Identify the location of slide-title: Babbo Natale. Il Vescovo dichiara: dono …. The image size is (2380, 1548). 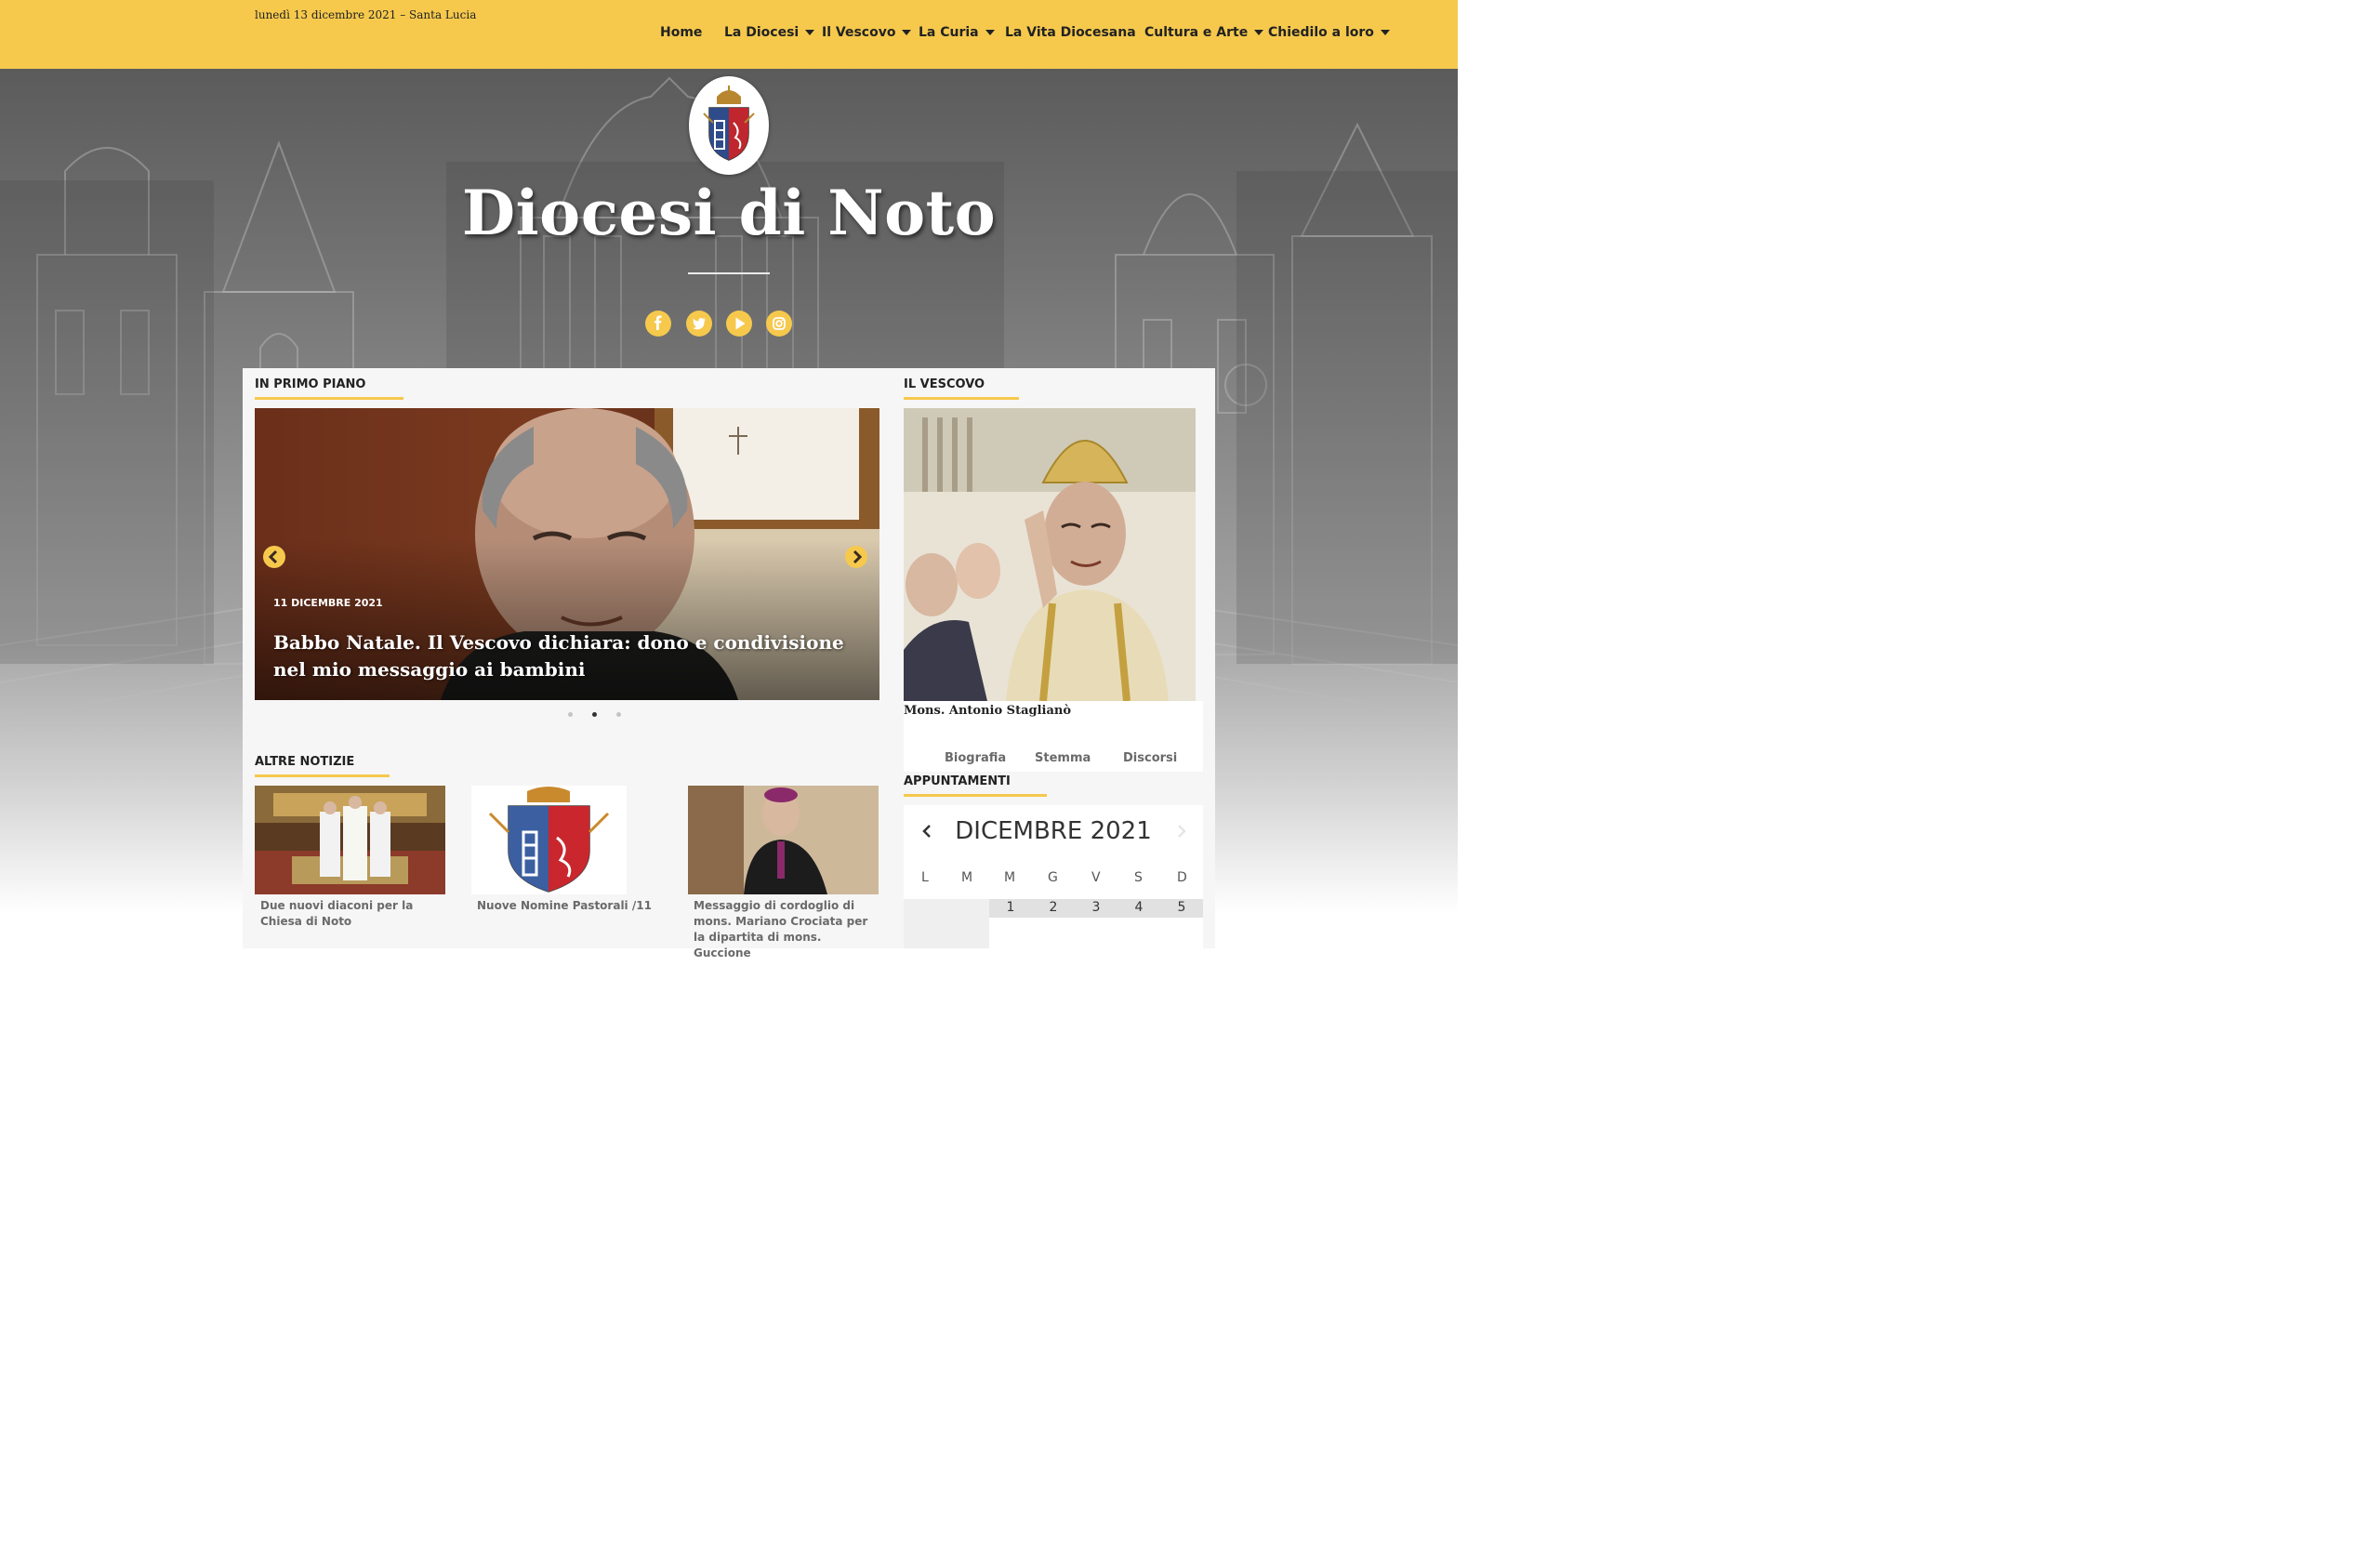
(570, 656).